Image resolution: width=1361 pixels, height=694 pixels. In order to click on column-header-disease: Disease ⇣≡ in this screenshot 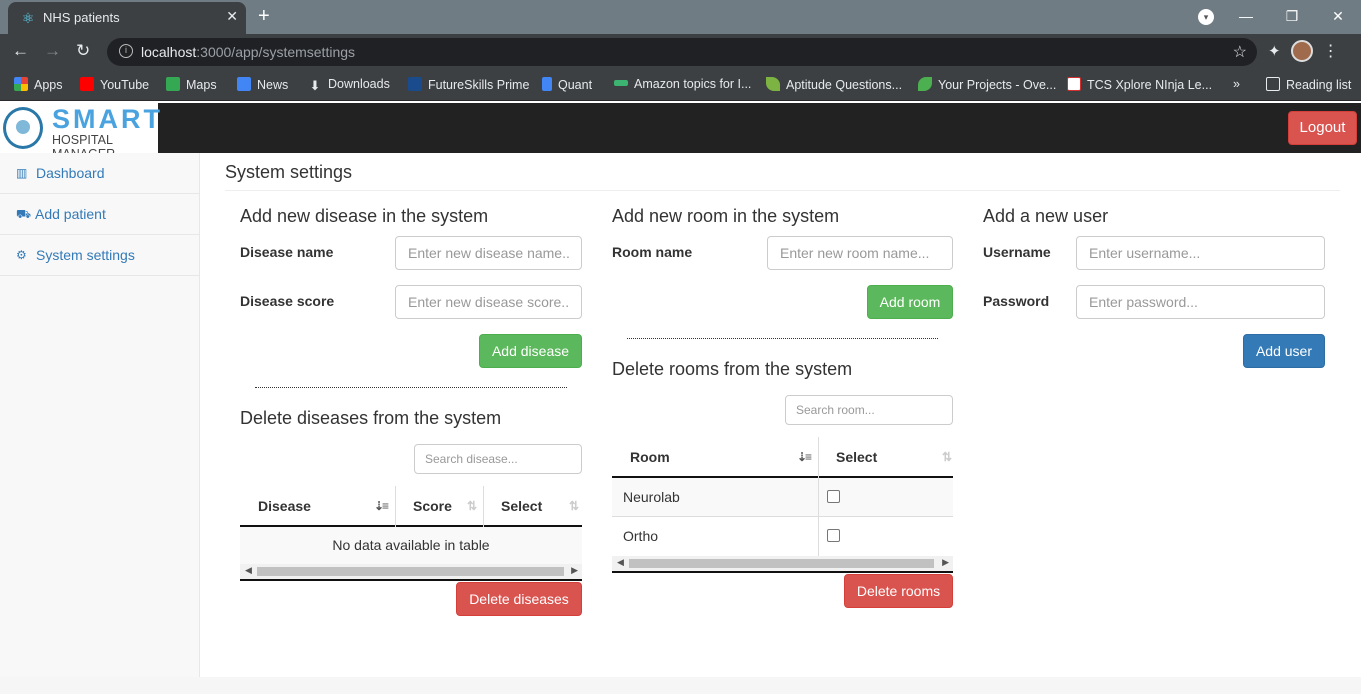, I will do `click(317, 506)`.